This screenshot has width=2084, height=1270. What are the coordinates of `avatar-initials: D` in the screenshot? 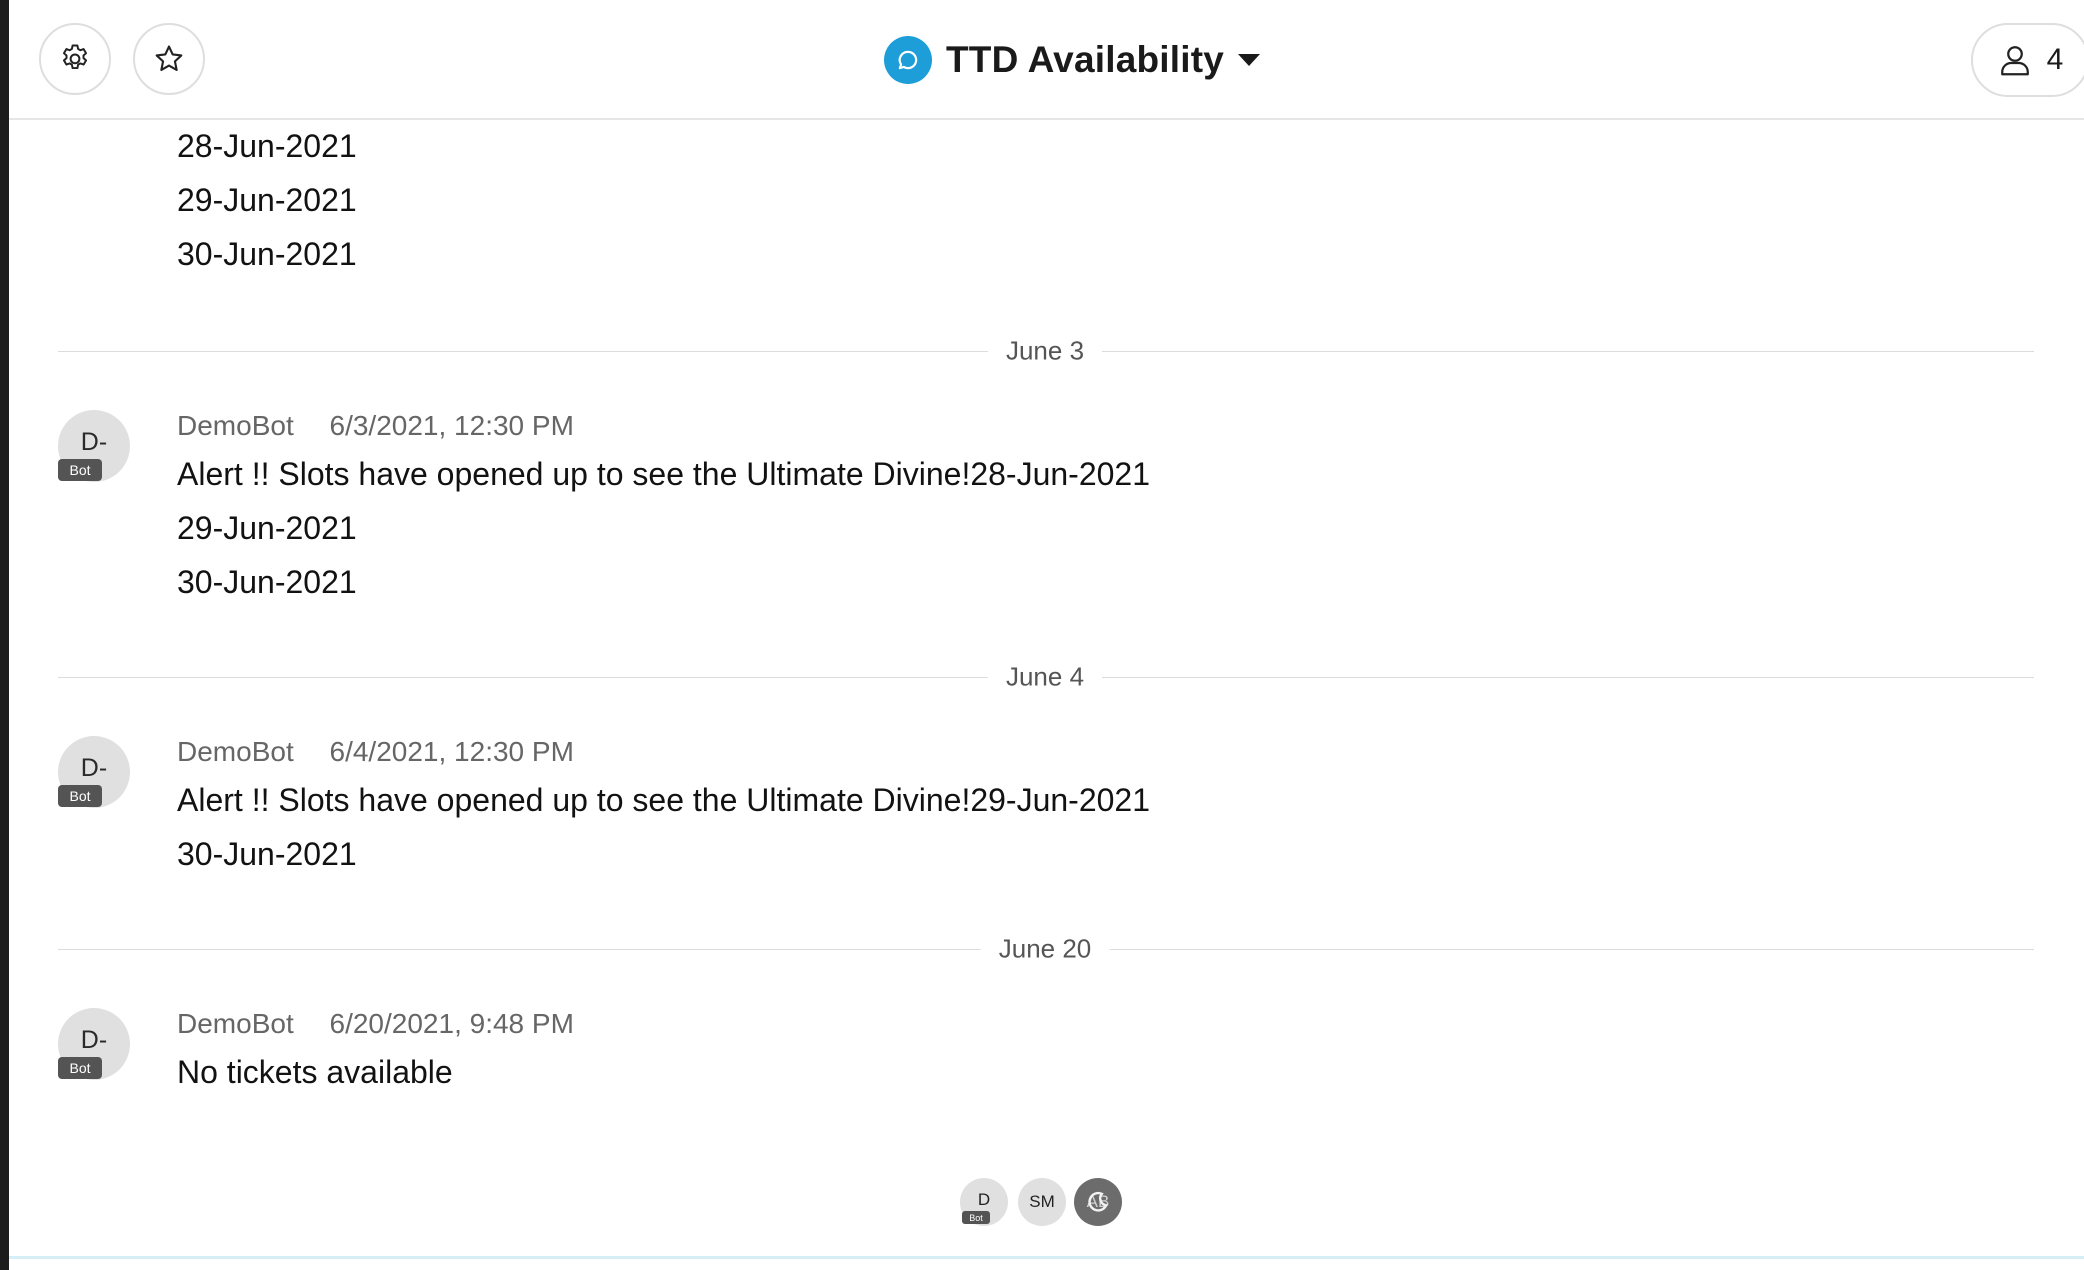 It's located at (984, 1199).